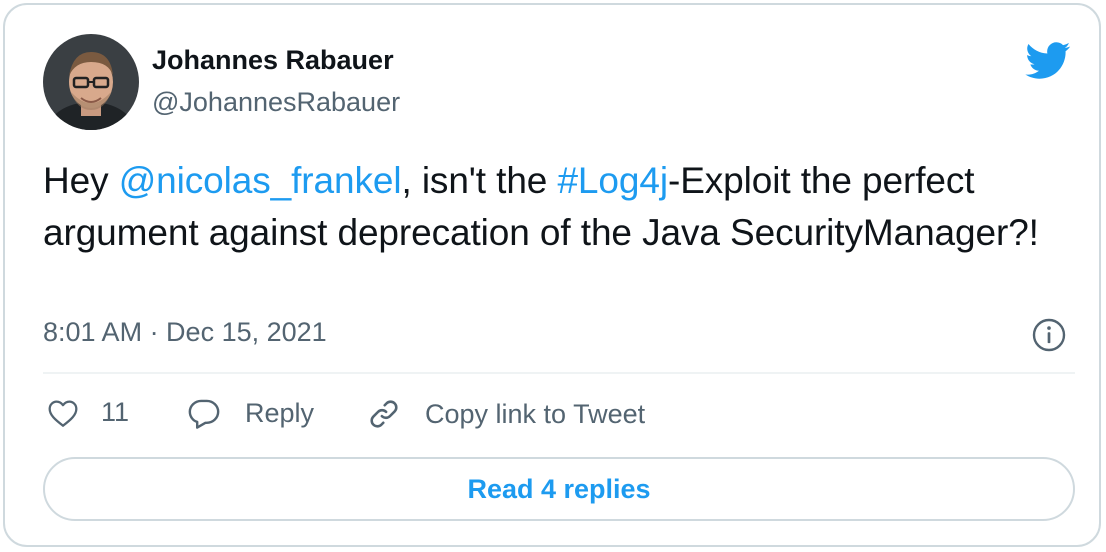  I want to click on author-handle: @JohannesRabauer, so click(276, 102).